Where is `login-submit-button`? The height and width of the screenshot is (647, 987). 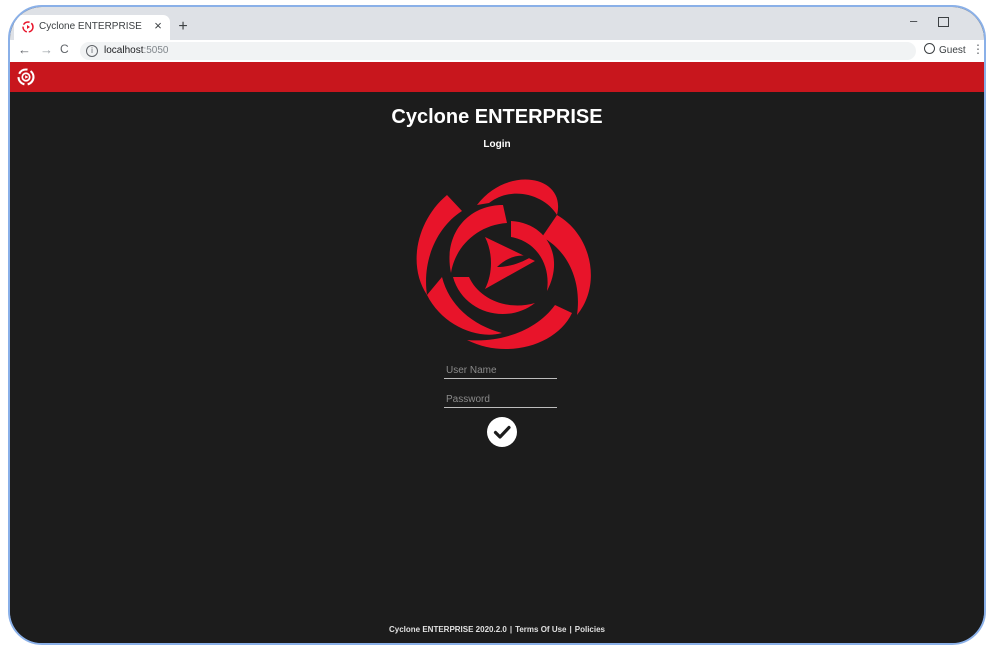 login-submit-button is located at coordinates (502, 432).